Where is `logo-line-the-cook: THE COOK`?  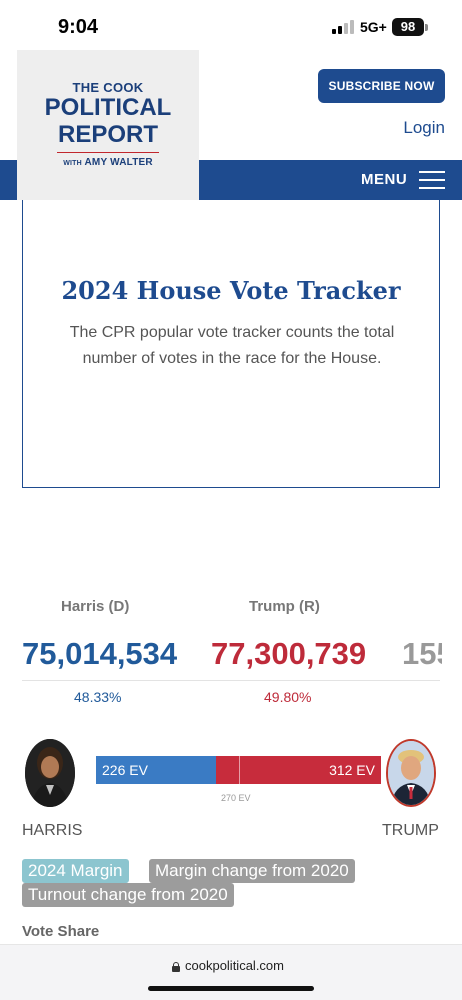
logo-line-the-cook: THE COOK is located at coordinates (108, 87).